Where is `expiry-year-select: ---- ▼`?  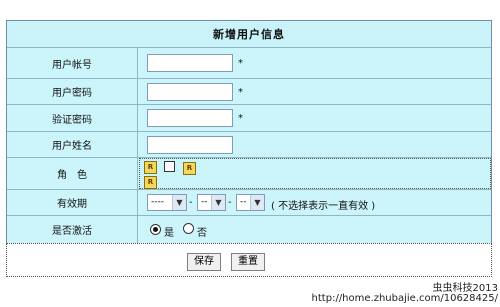
expiry-year-select: ---- ▼ is located at coordinates (167, 202).